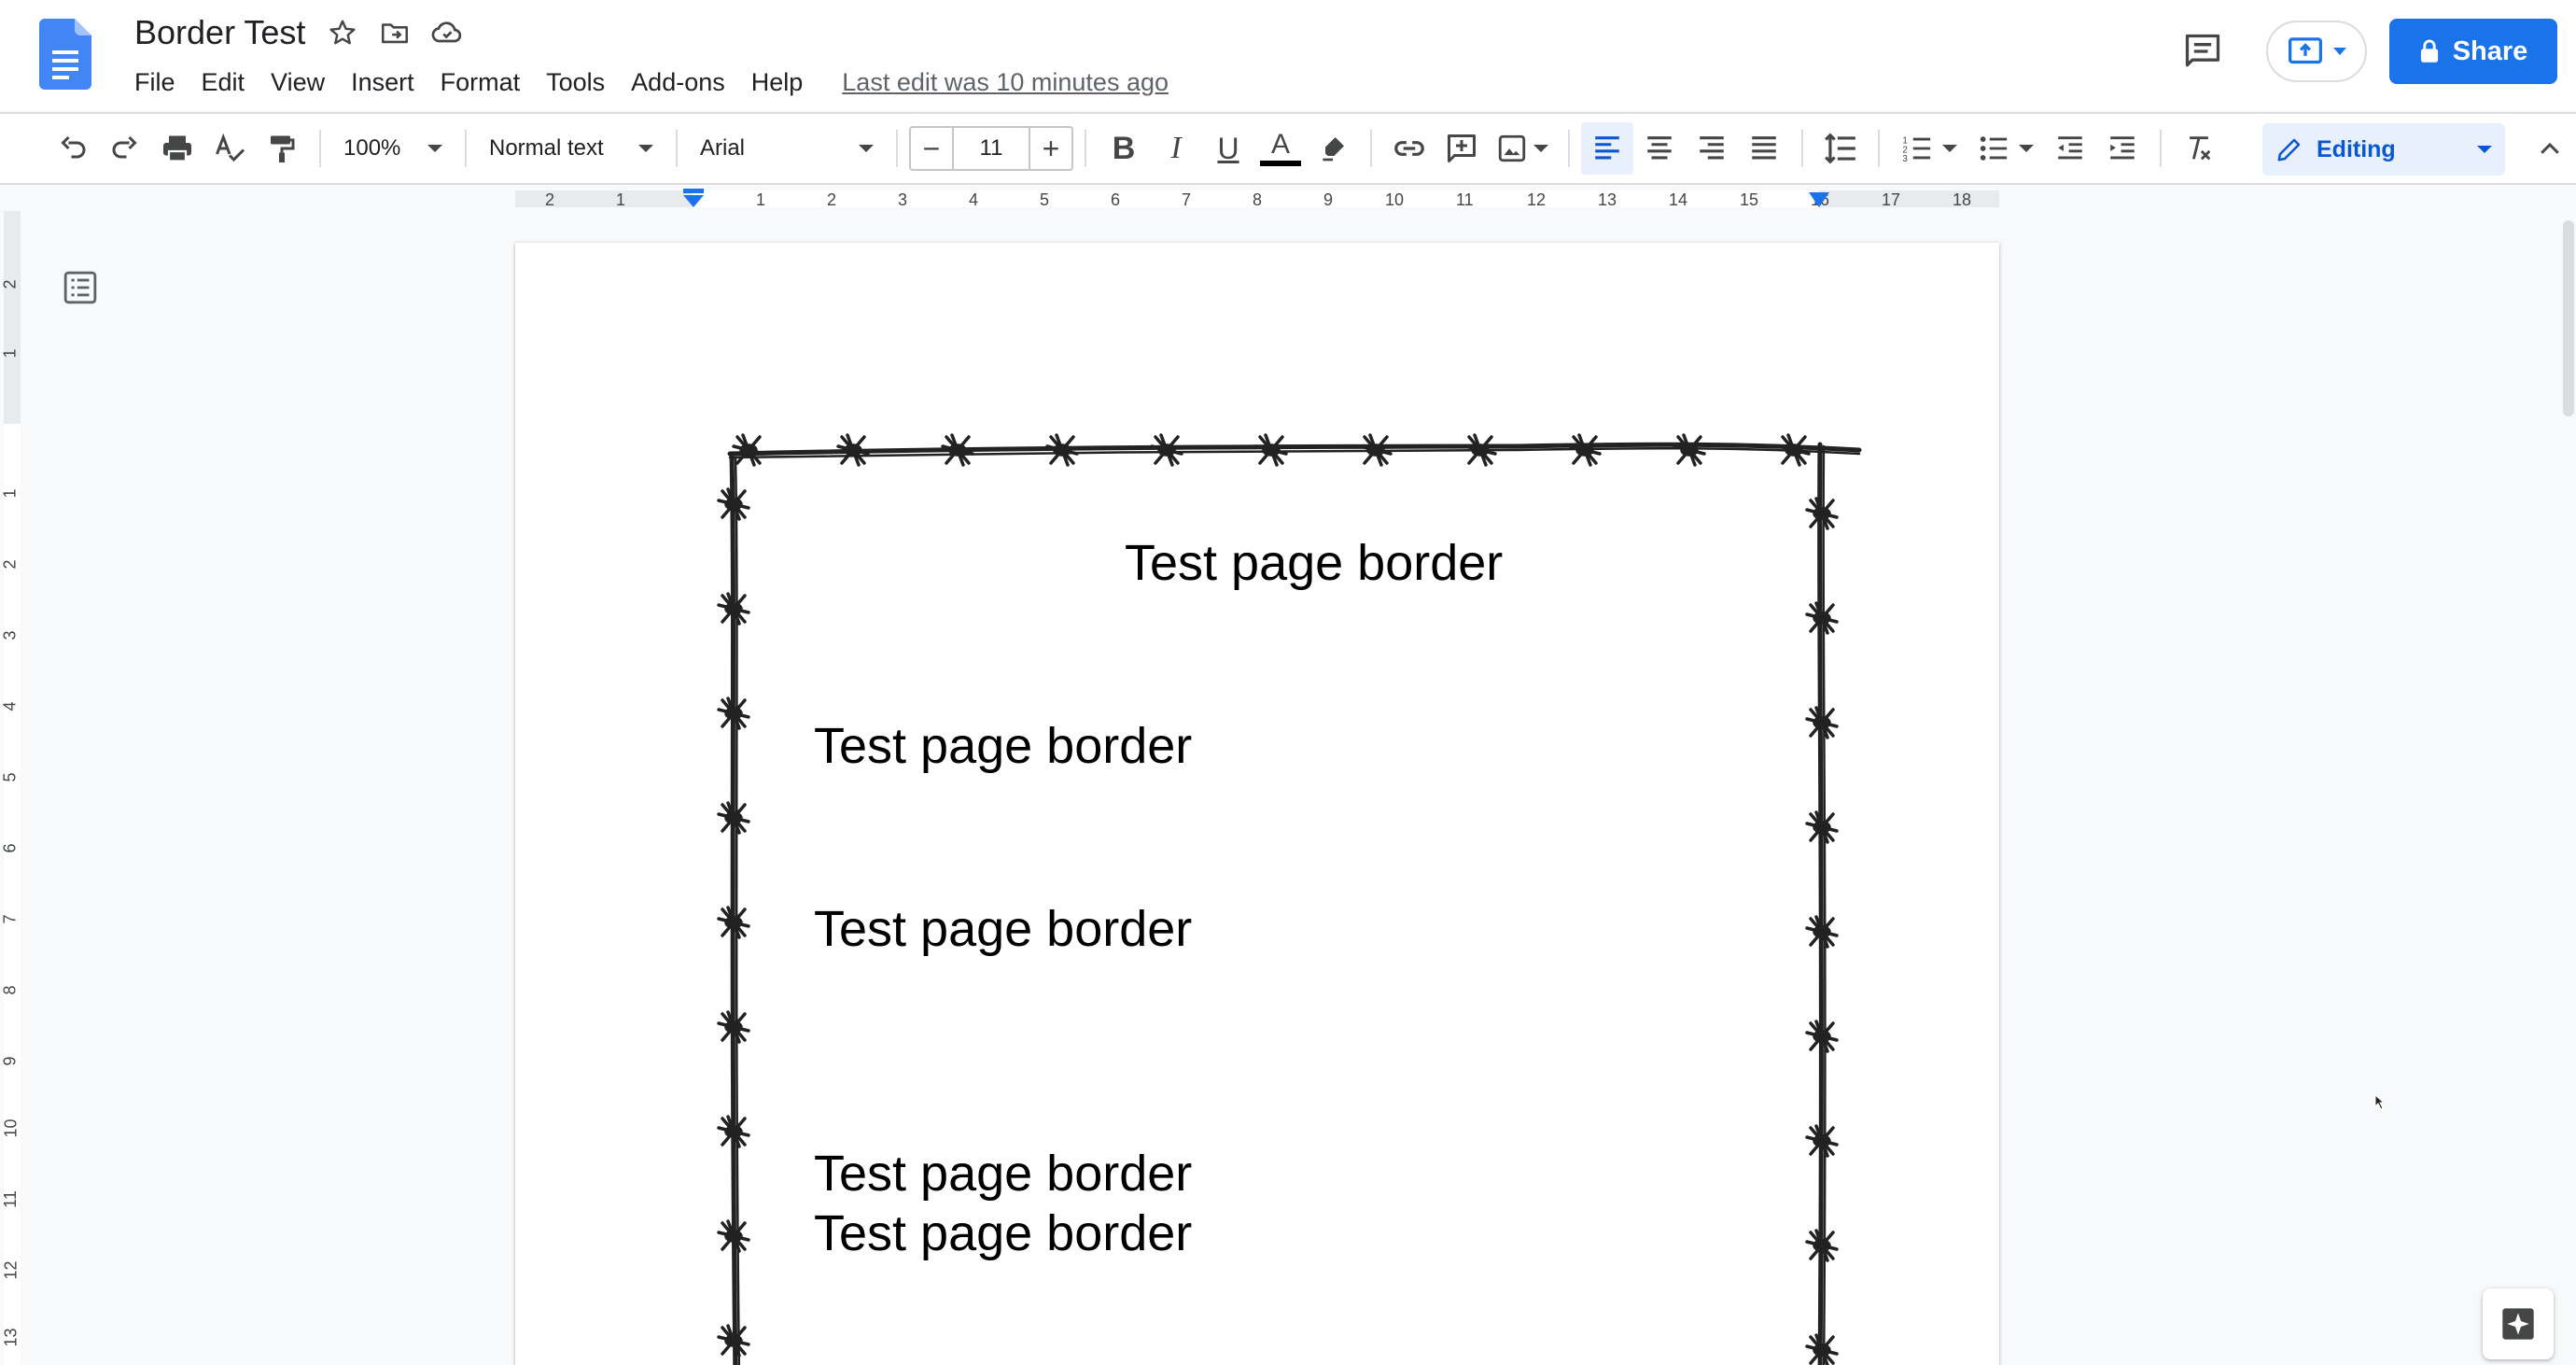 Image resolution: width=2576 pixels, height=1365 pixels. Describe the element at coordinates (1512, 148) in the screenshot. I see `image-icon` at that location.